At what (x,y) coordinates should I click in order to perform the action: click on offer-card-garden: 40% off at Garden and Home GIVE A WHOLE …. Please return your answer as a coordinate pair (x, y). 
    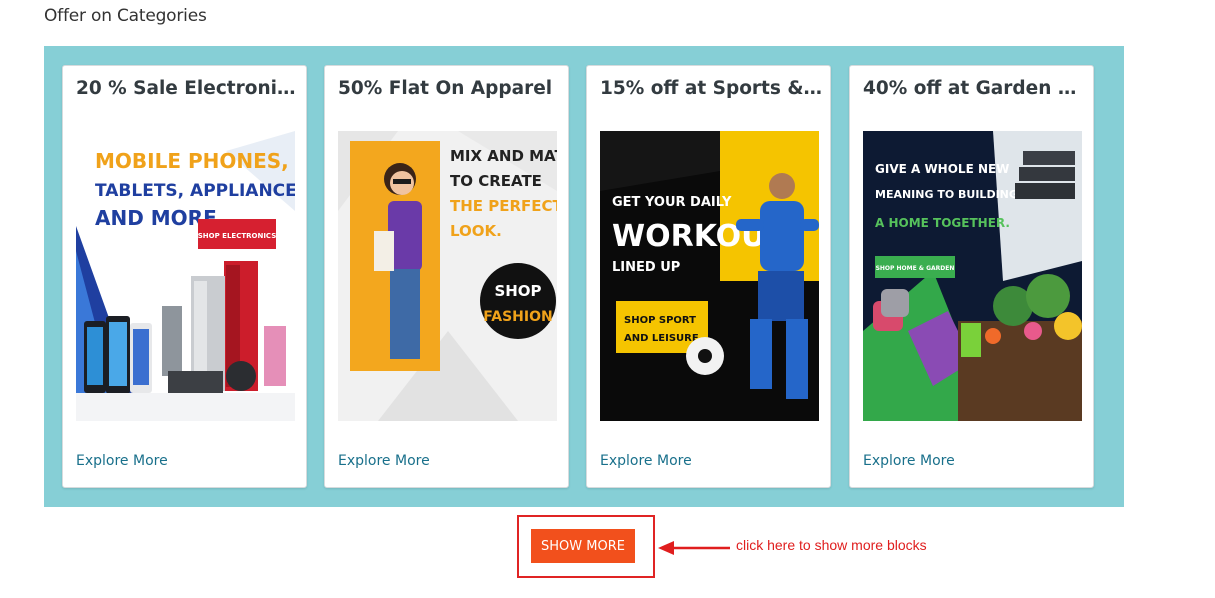
    Looking at the image, I should click on (971, 276).